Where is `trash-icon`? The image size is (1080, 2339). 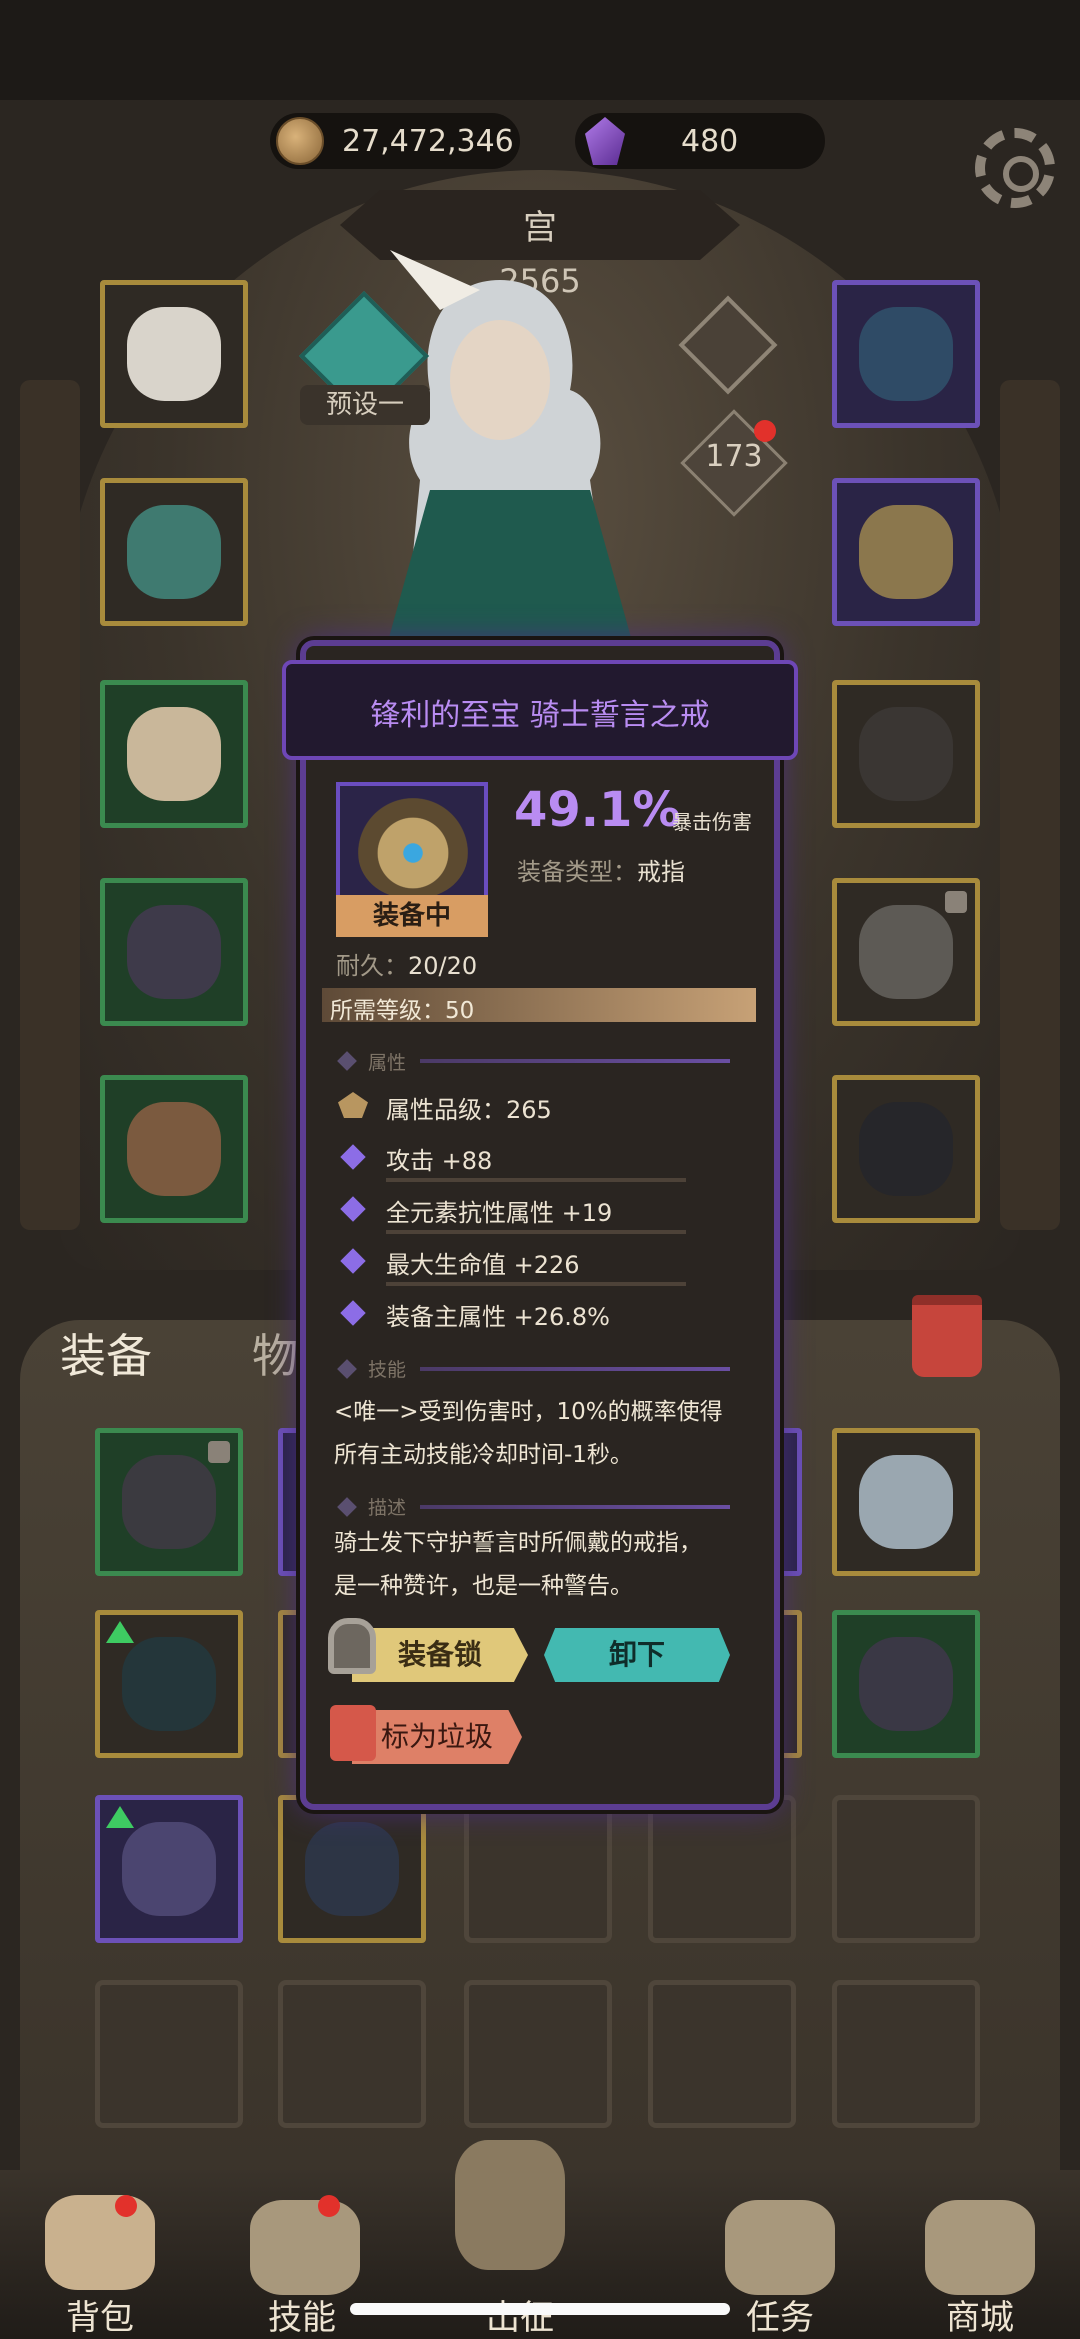
trash-icon is located at coordinates (947, 1336).